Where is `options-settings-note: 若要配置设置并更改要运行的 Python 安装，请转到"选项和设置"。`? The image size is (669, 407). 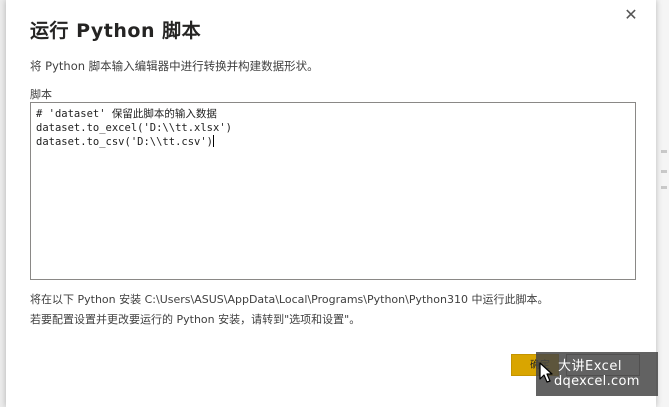
options-settings-note: 若要配置设置并更改要运行的 Python 安装，请转到"选项和设置"。 is located at coordinates (195, 319).